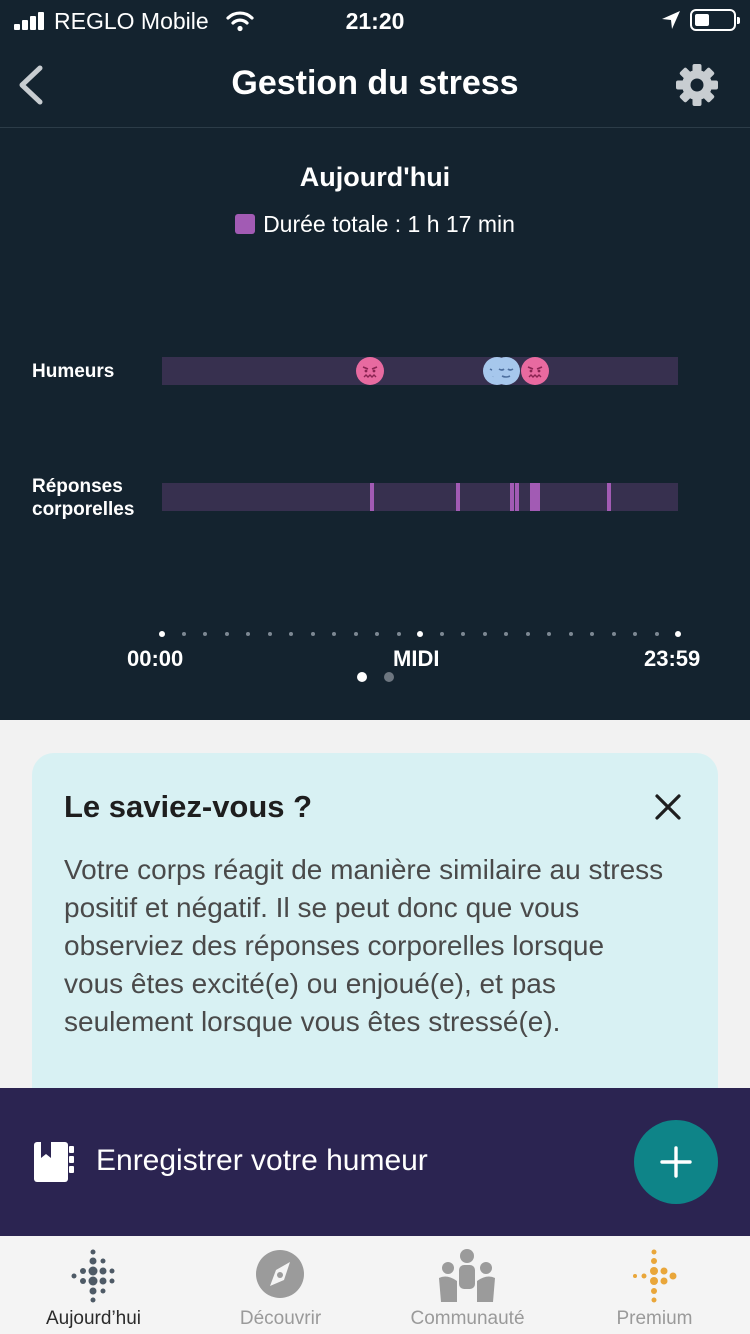 Image resolution: width=750 pixels, height=1334 pixels. Describe the element at coordinates (155, 658) in the screenshot. I see `x-label-start: 00:00` at that location.